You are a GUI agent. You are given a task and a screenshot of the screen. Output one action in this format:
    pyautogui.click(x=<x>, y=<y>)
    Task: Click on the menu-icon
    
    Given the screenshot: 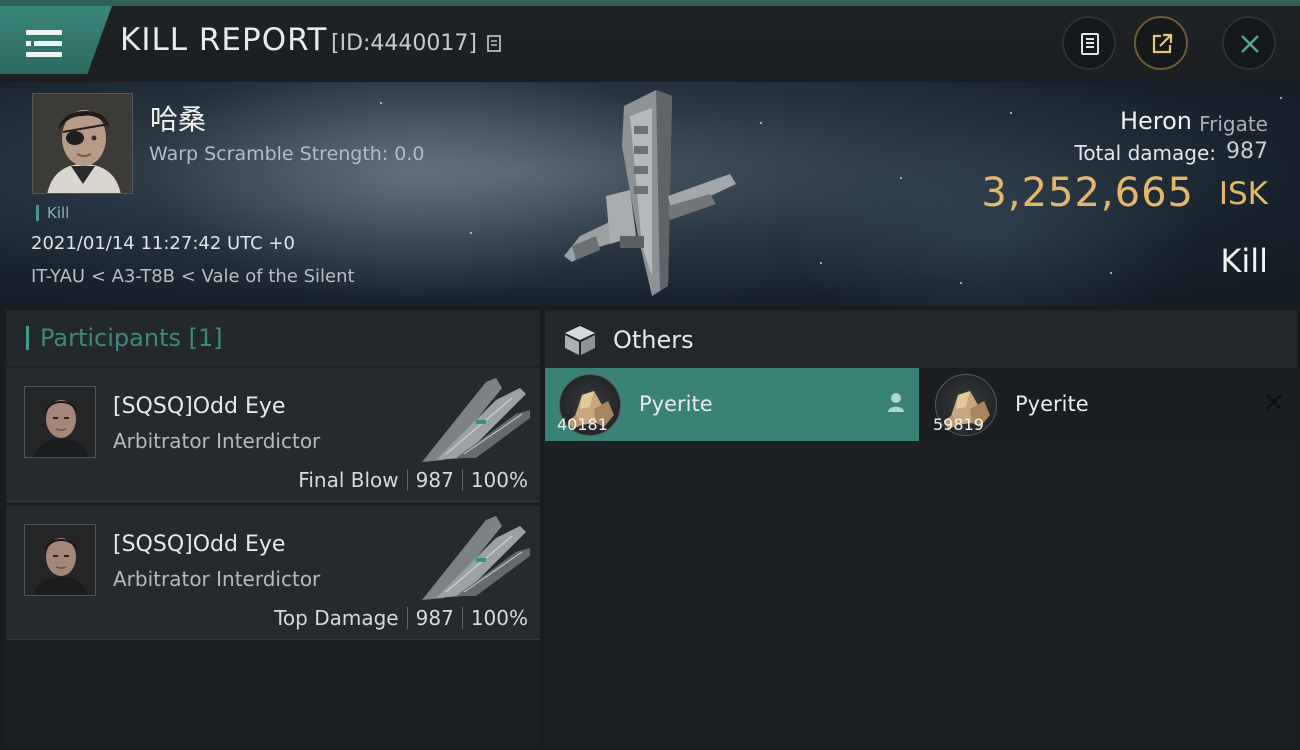 What is the action you would take?
    pyautogui.click(x=44, y=45)
    